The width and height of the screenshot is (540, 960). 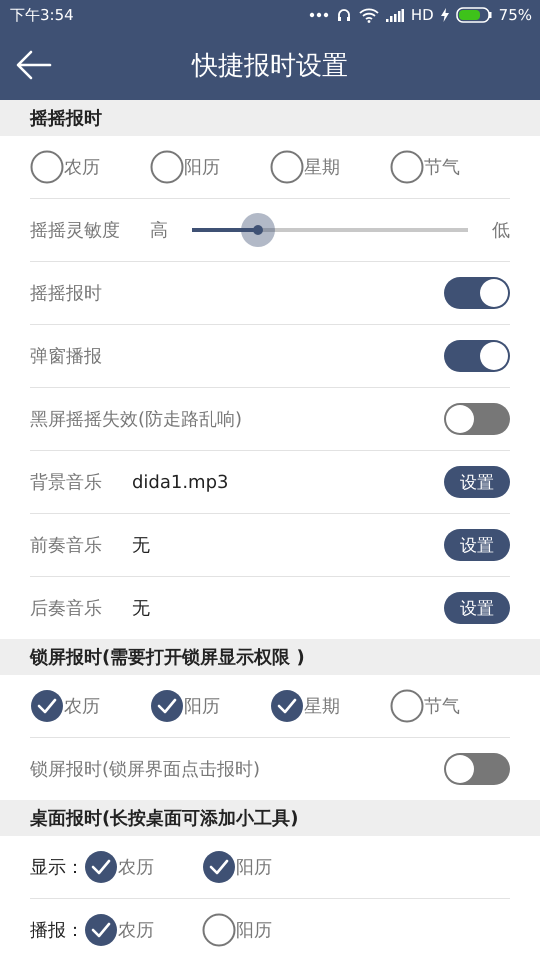 I want to click on row-label: 背景音乐, so click(x=66, y=482).